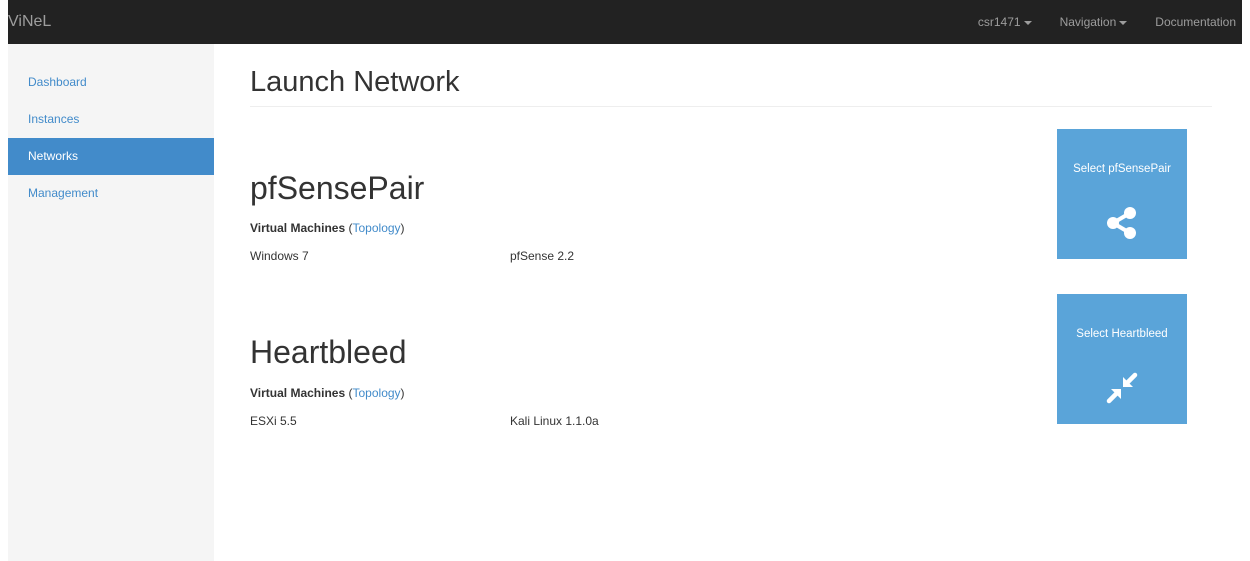 This screenshot has width=1250, height=561. What do you see at coordinates (355, 82) in the screenshot?
I see `page-title: Launch Network` at bounding box center [355, 82].